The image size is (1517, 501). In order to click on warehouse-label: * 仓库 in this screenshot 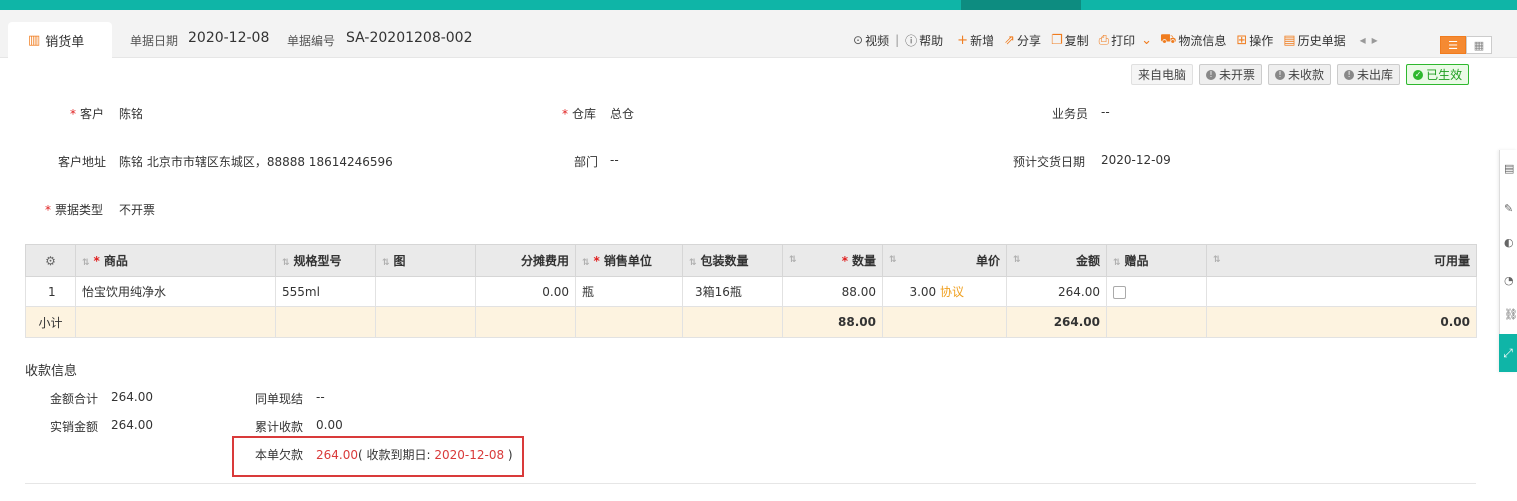, I will do `click(579, 114)`.